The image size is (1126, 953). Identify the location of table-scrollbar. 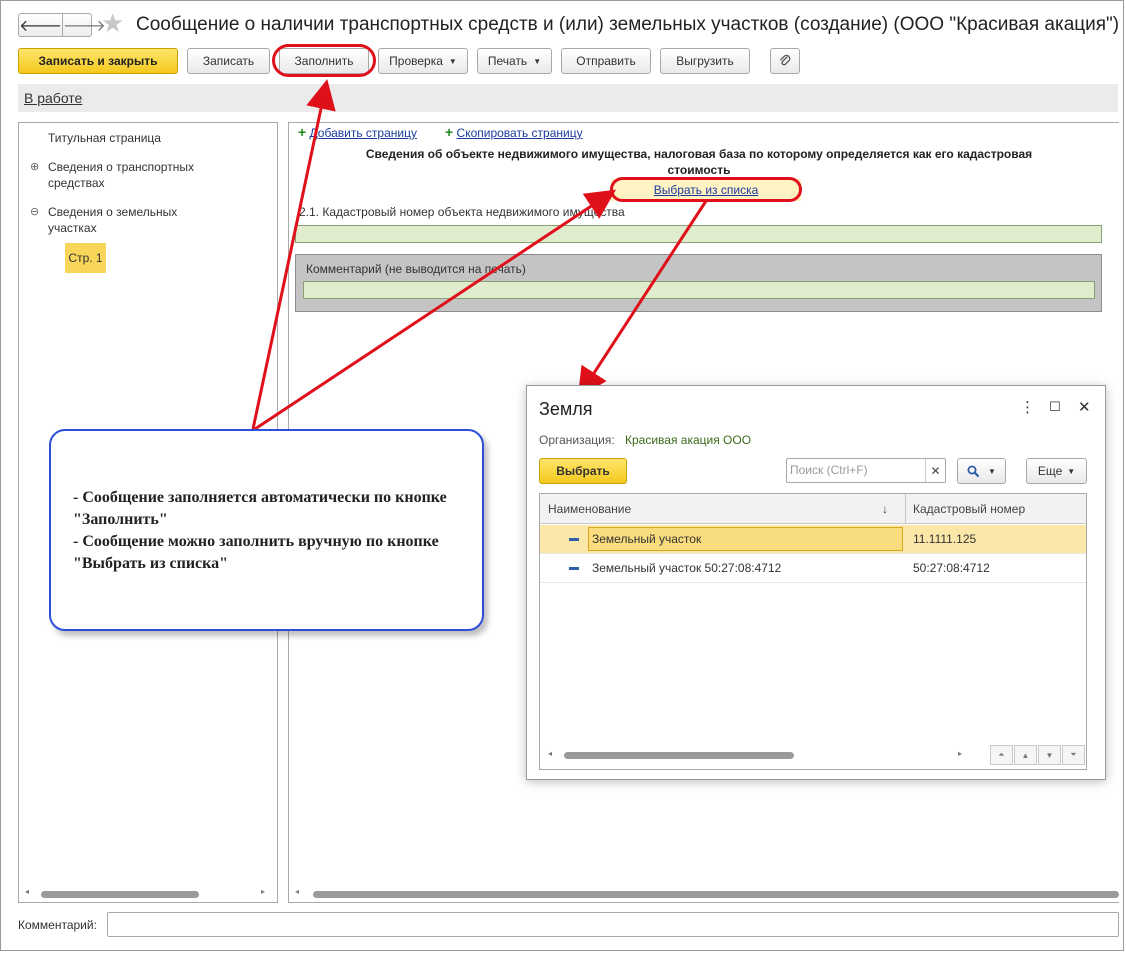
(679, 755).